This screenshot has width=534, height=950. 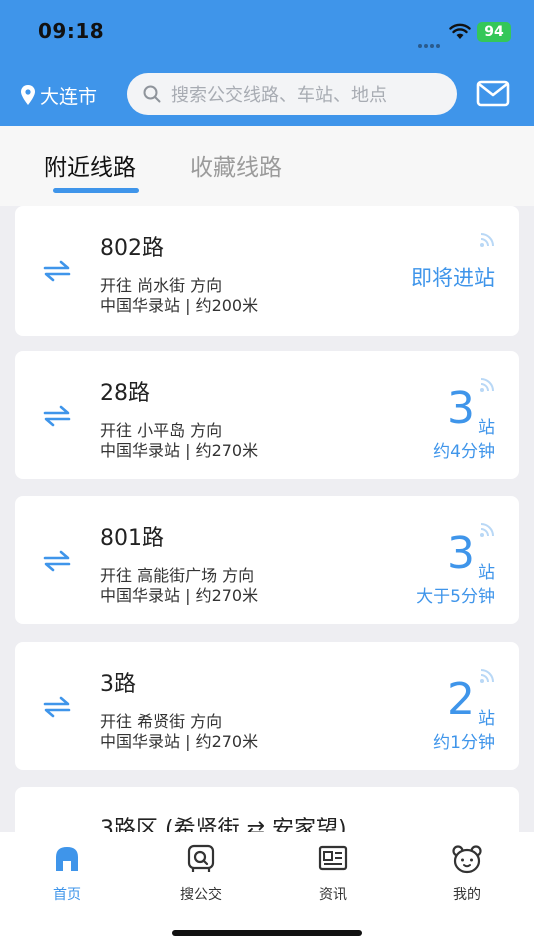 I want to click on tab-label: 资讯, so click(x=333, y=895).